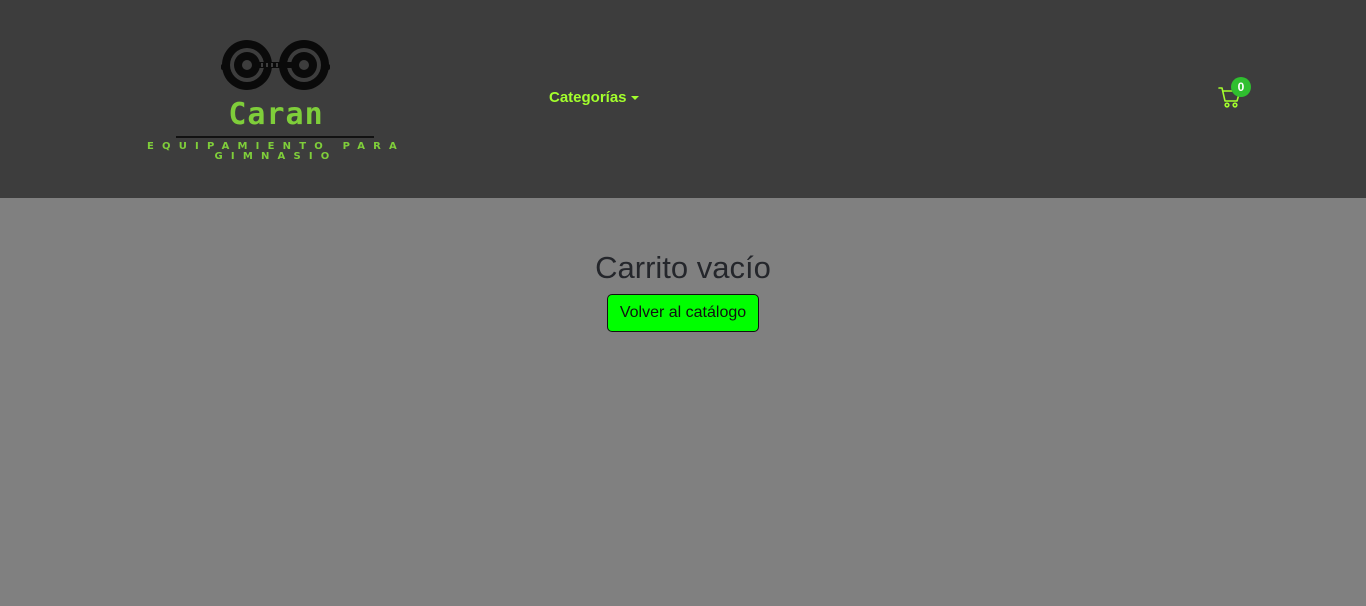 This screenshot has height=606, width=1366. I want to click on dumbbell-weights-icon, so click(275, 65).